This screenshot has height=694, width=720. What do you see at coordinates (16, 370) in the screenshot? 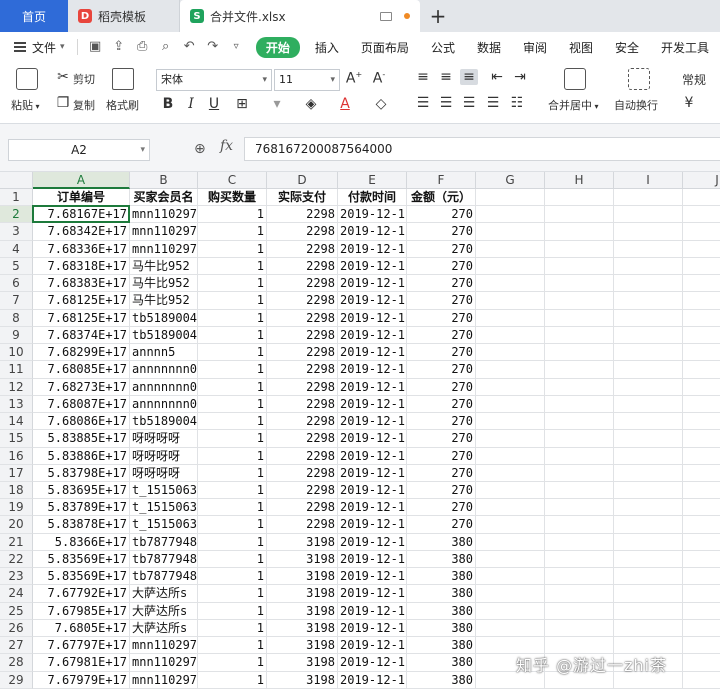
I see `row-header: 11` at bounding box center [16, 370].